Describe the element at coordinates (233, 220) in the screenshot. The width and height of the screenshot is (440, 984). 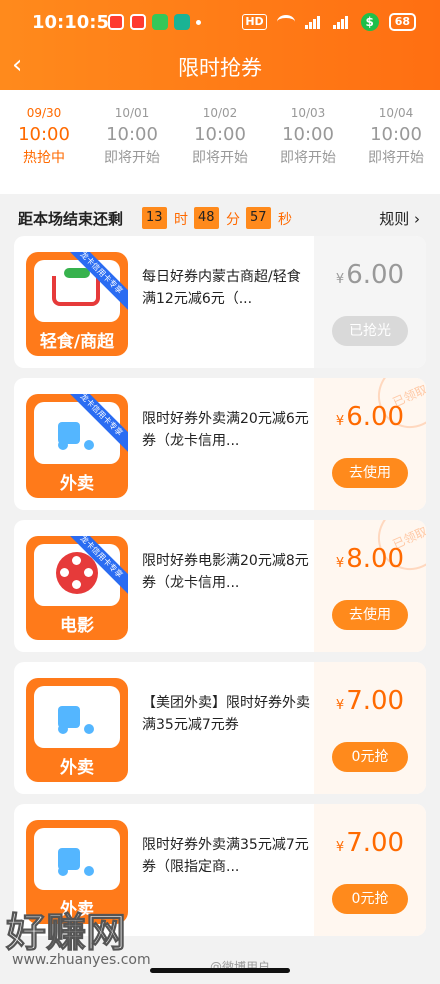
I see `minutes-unit: 分` at that location.